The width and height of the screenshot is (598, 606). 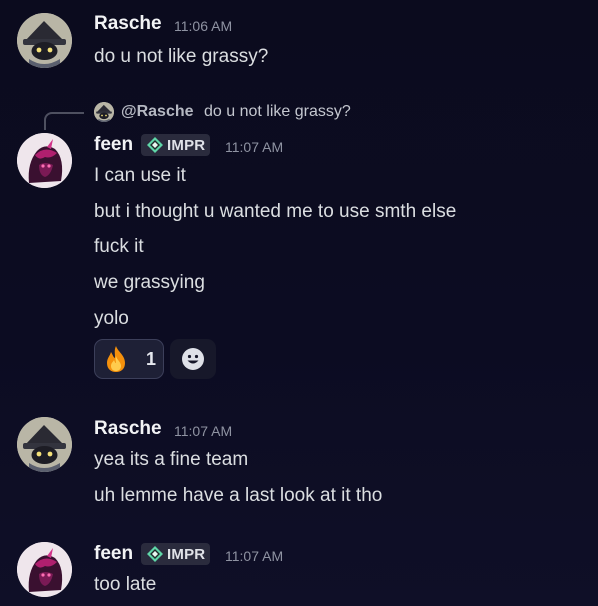 What do you see at coordinates (203, 26) in the screenshot?
I see `timestamp: 11:06 AM` at bounding box center [203, 26].